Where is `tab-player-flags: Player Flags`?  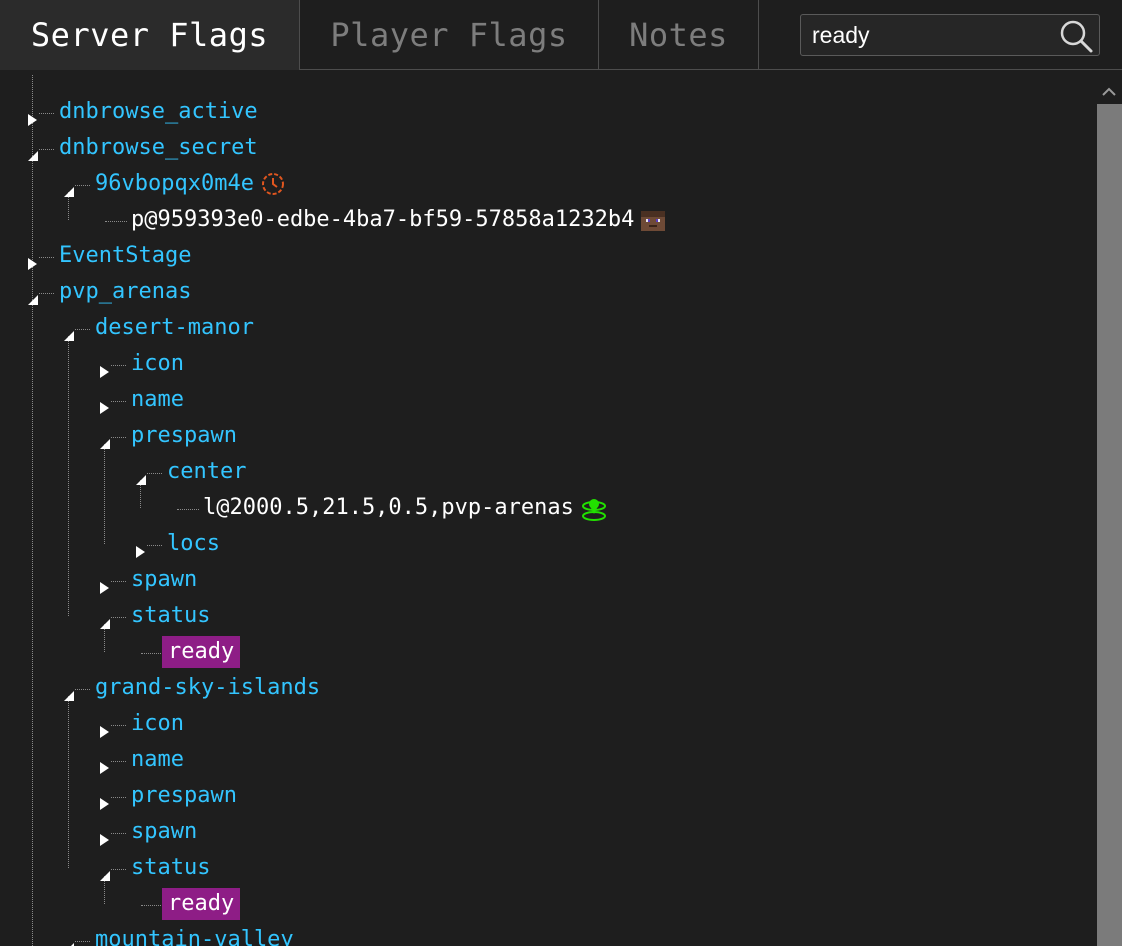
tab-player-flags: Player Flags is located at coordinates (449, 35).